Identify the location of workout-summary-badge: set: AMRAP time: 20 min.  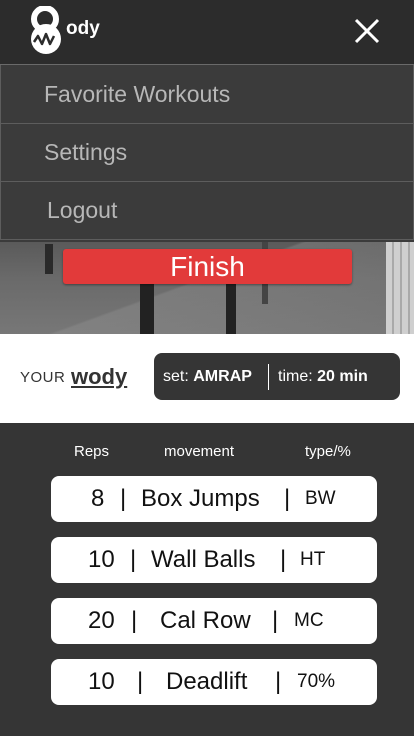
(277, 376).